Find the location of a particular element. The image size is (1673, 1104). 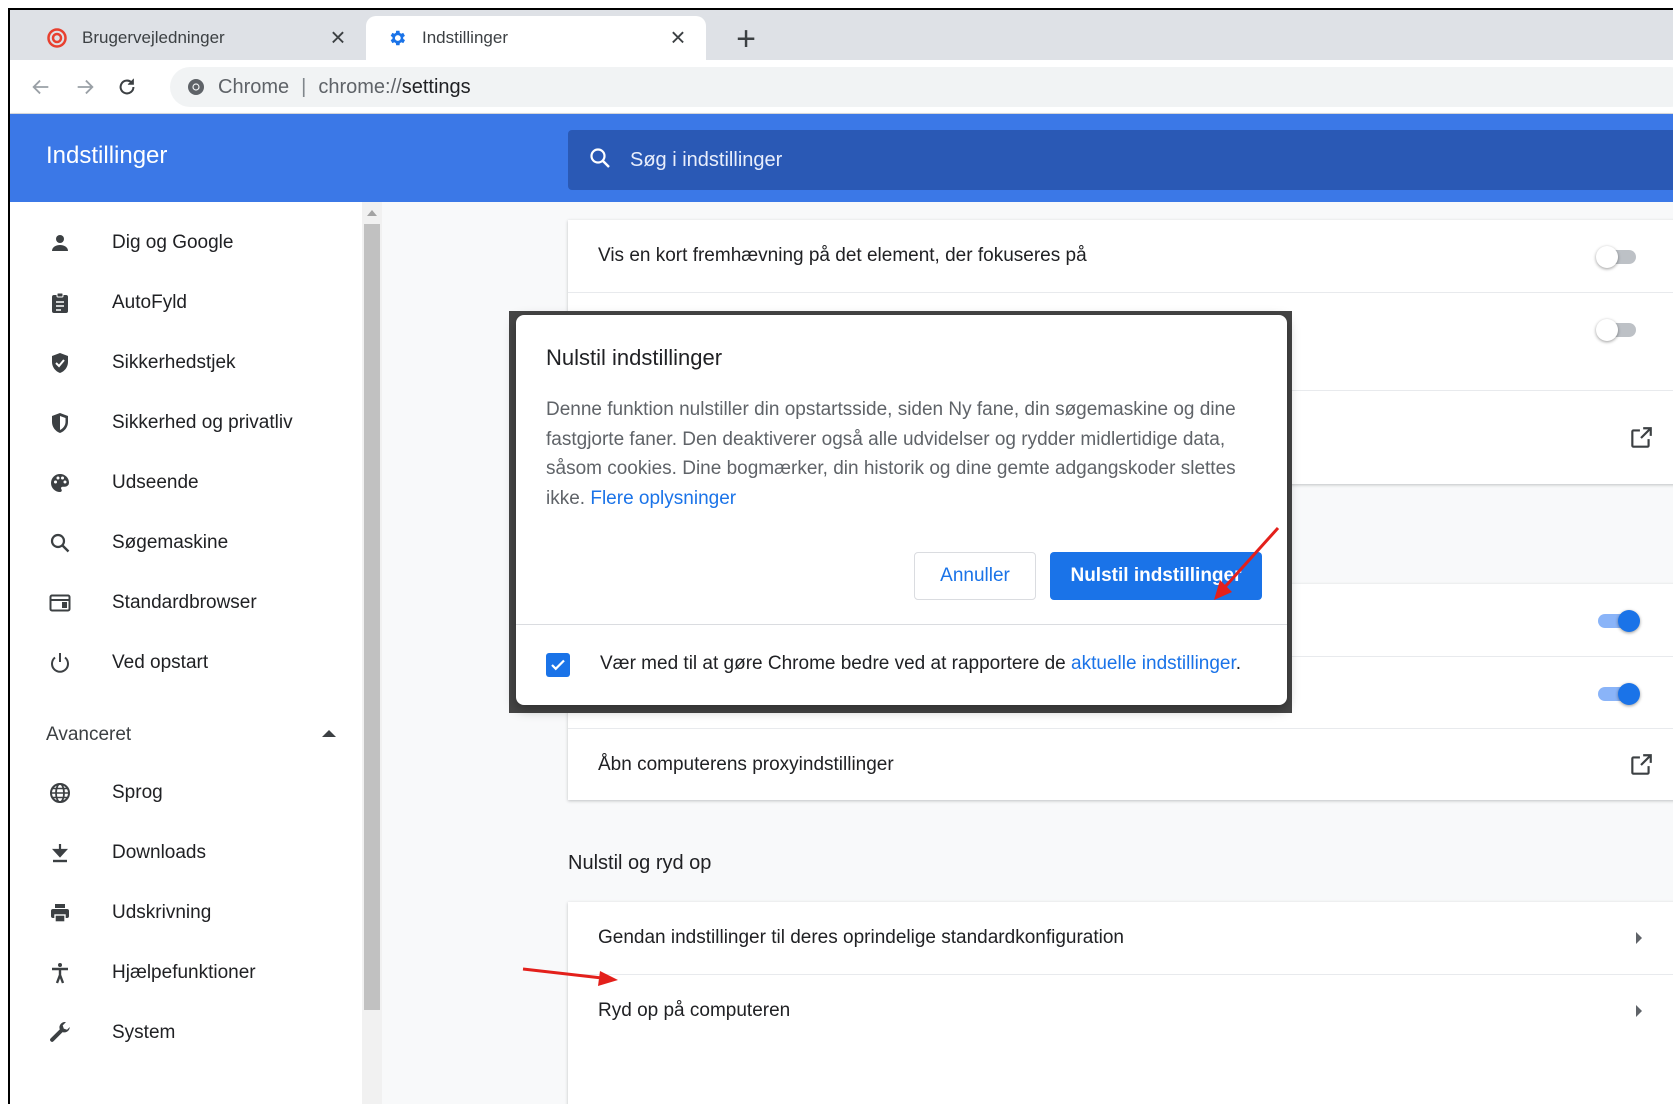

browser-window-icon is located at coordinates (60, 603).